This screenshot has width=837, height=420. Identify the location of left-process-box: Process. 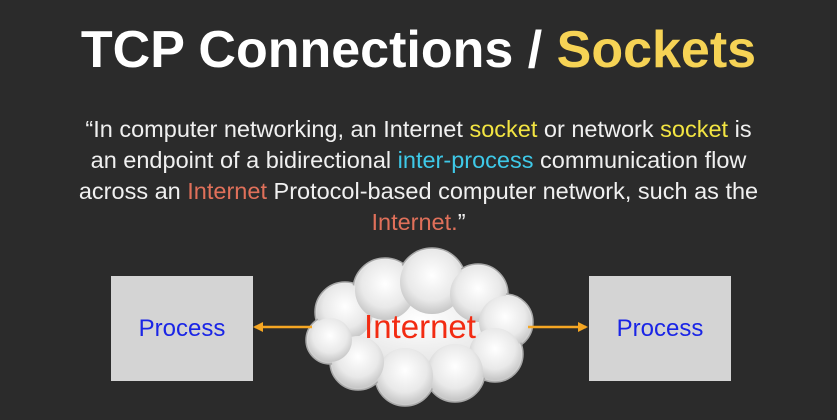
(182, 328).